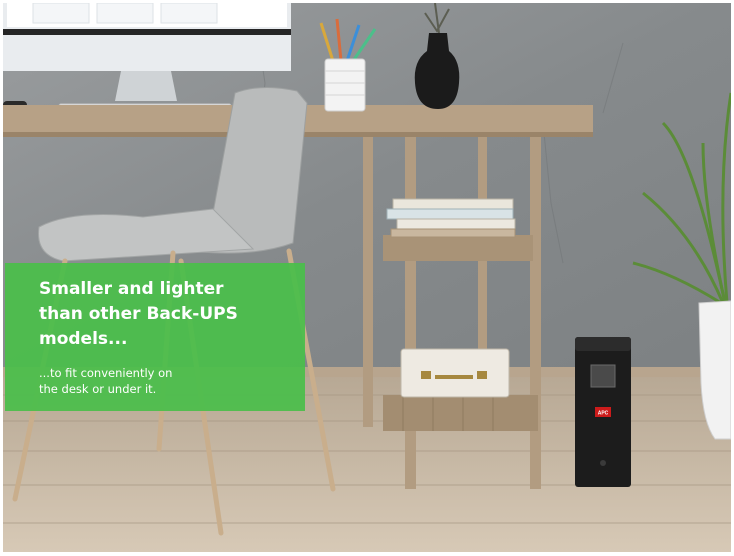 This screenshot has height=556, width=734. I want to click on briefcase, so click(455, 373).